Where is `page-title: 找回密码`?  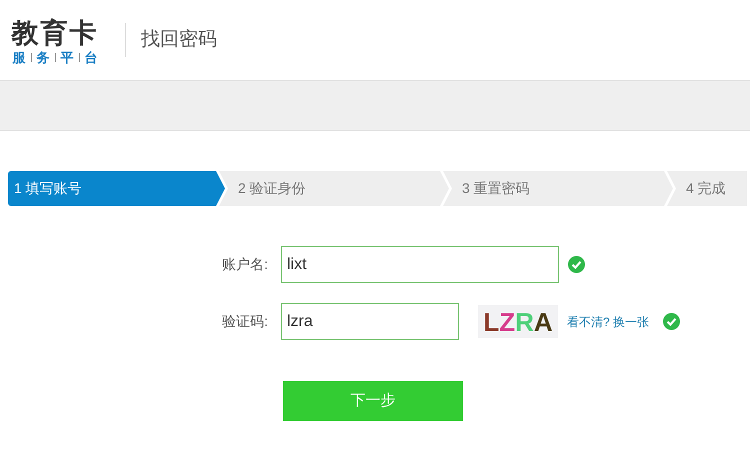 page-title: 找回密码 is located at coordinates (179, 40).